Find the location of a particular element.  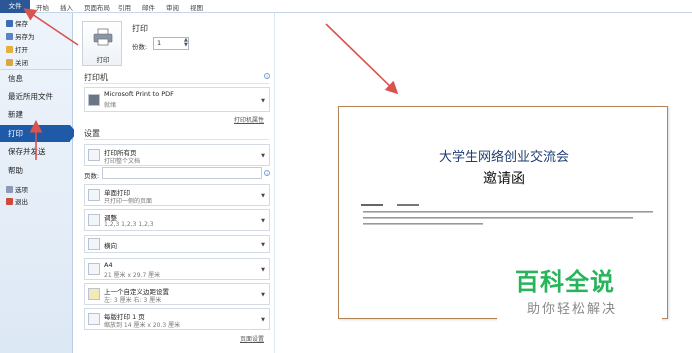

options-label: 选项 is located at coordinates (21, 190).